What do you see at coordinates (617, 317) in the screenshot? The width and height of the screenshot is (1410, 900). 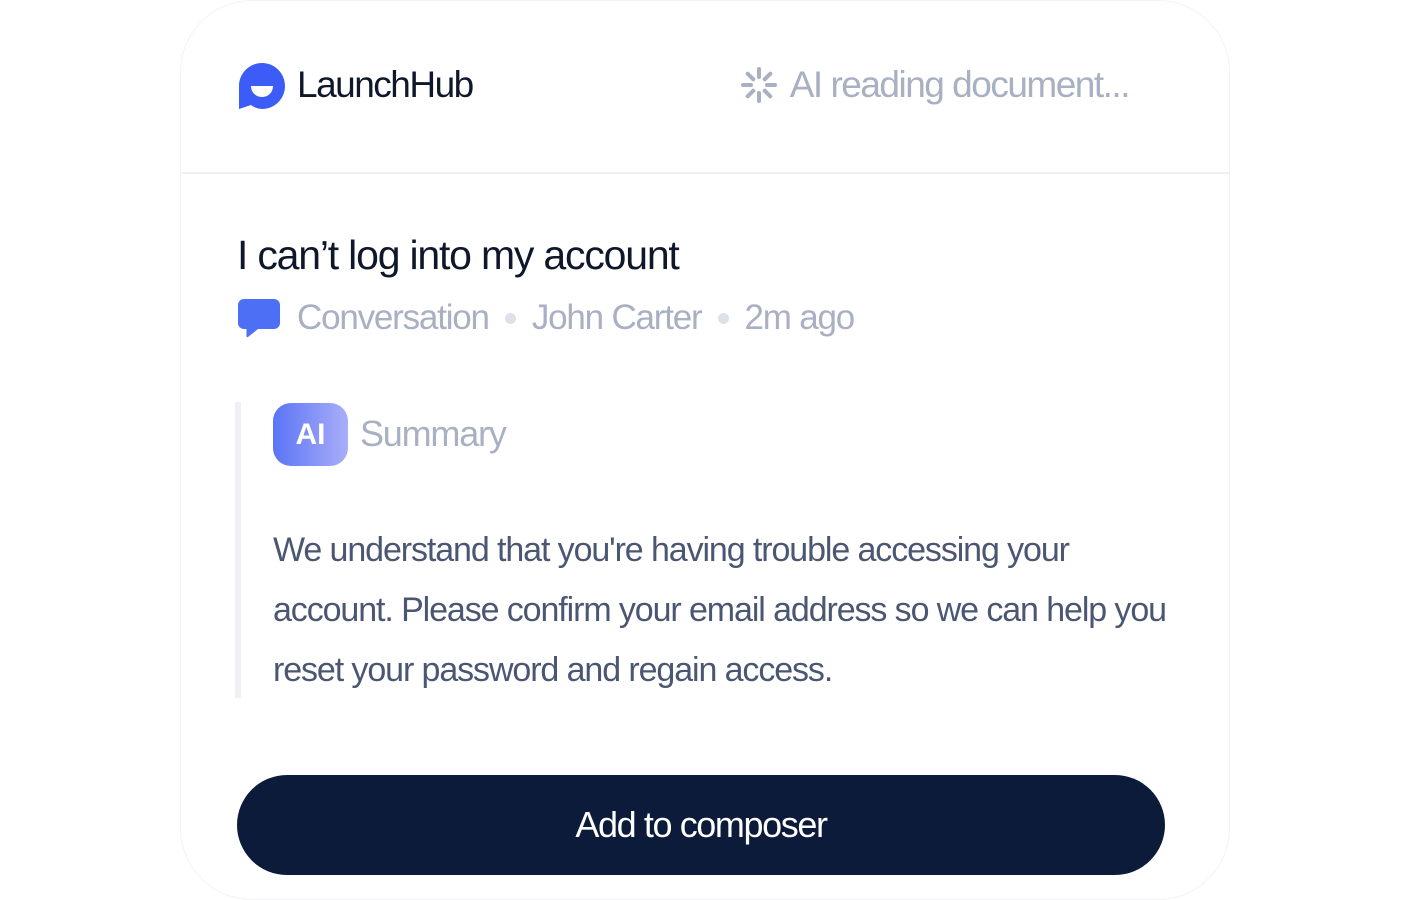 I see `conversation-author: John Carter` at bounding box center [617, 317].